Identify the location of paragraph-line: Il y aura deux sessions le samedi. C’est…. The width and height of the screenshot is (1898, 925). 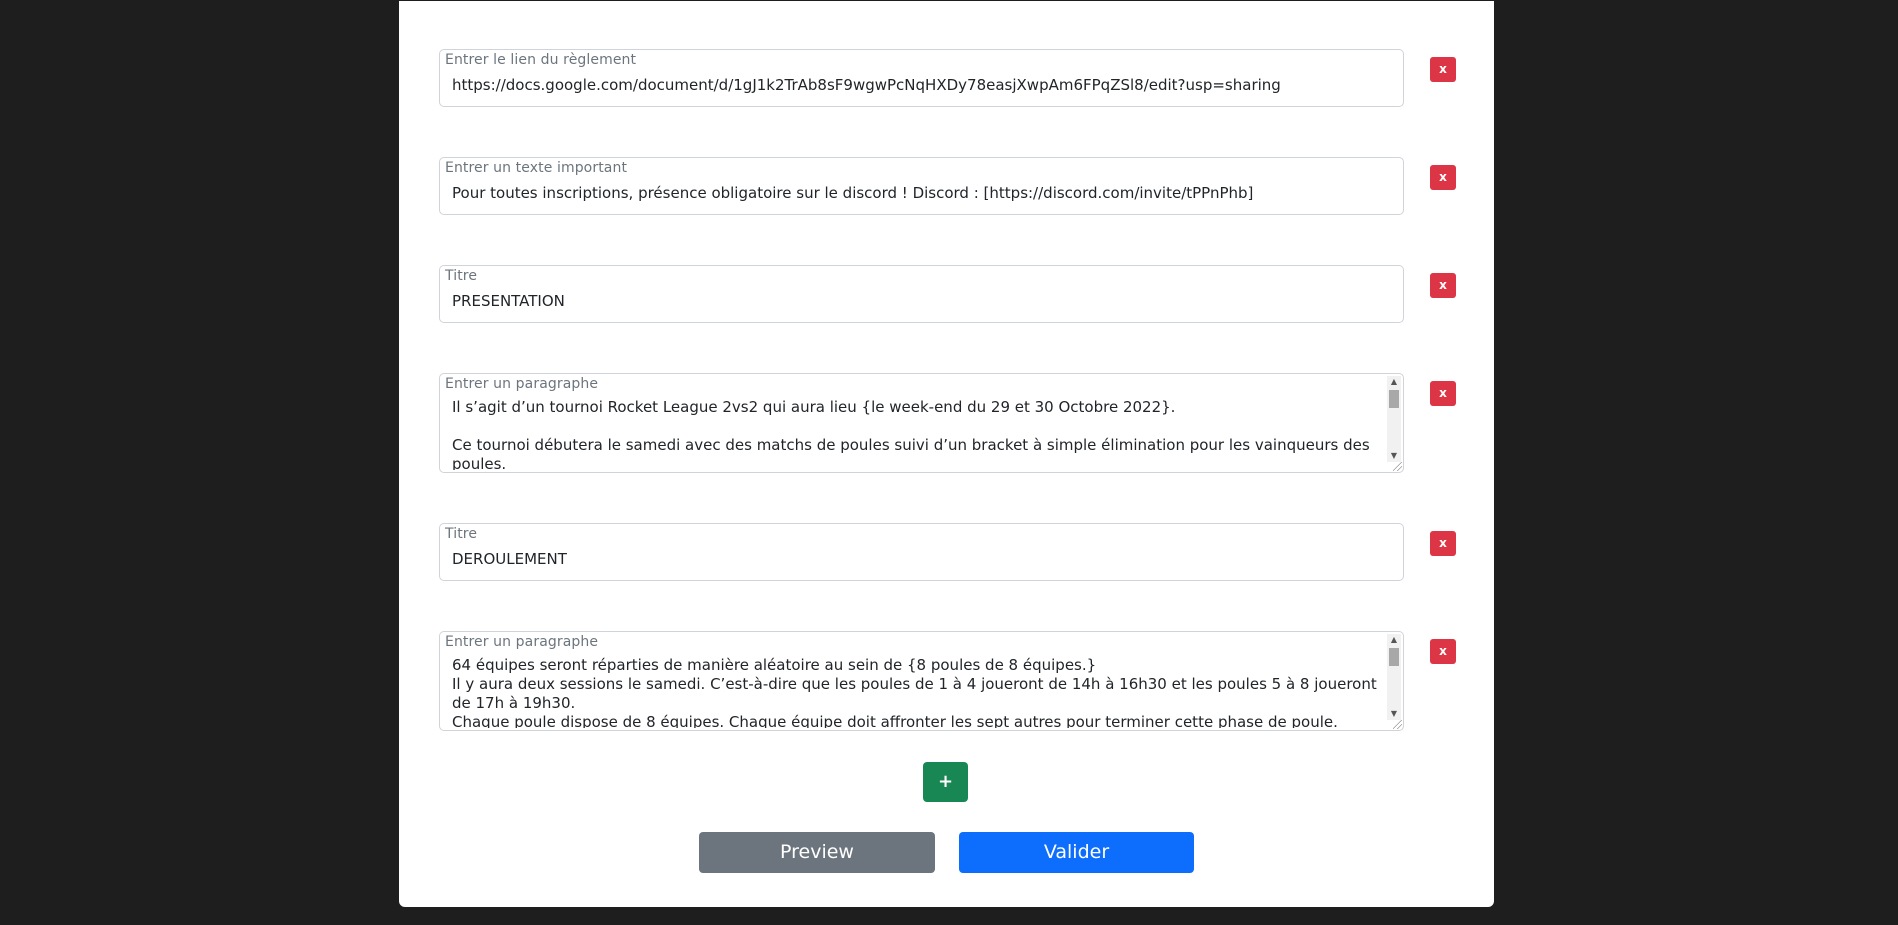
(914, 693).